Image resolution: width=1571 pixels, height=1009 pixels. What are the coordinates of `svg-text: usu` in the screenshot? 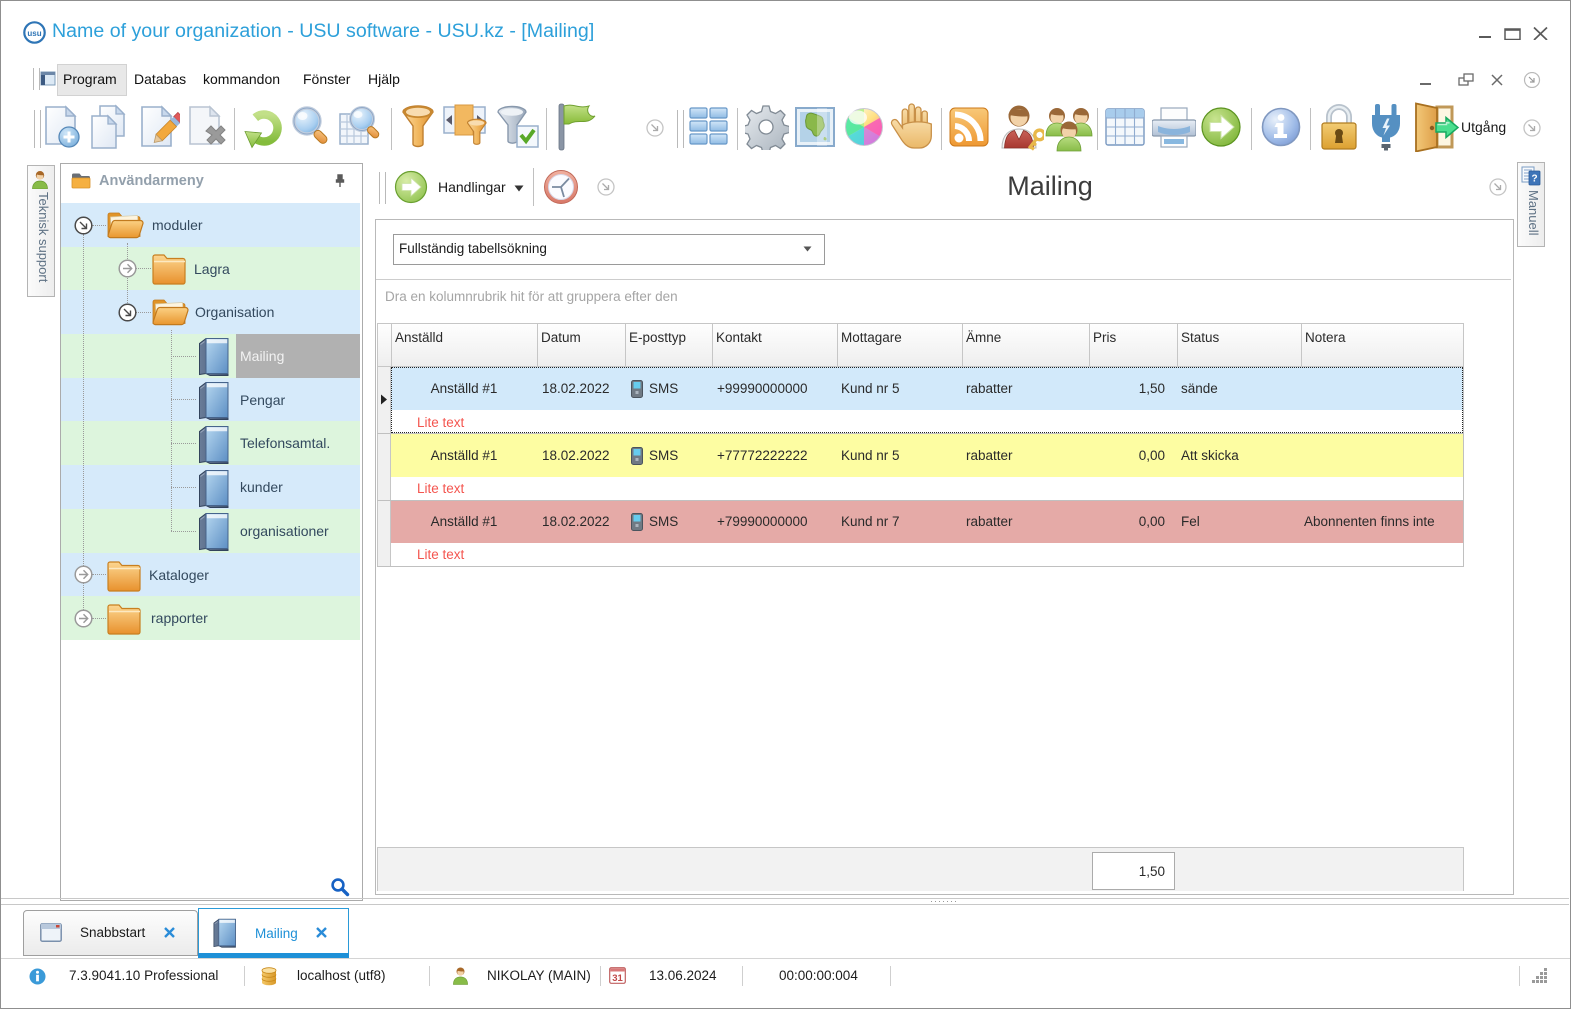 It's located at (34, 33).